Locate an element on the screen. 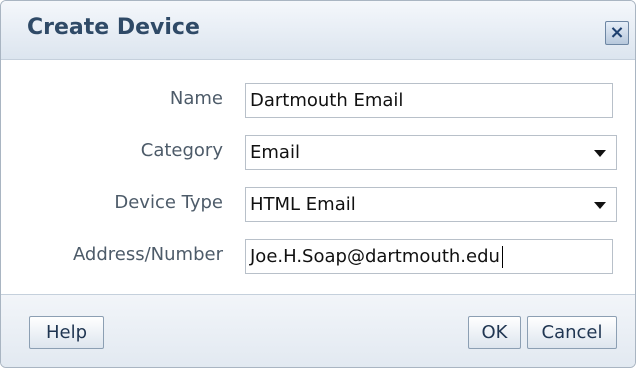 The width and height of the screenshot is (636, 368). address-input: Joe.H.Soap@dartmouth.edu is located at coordinates (429, 256).